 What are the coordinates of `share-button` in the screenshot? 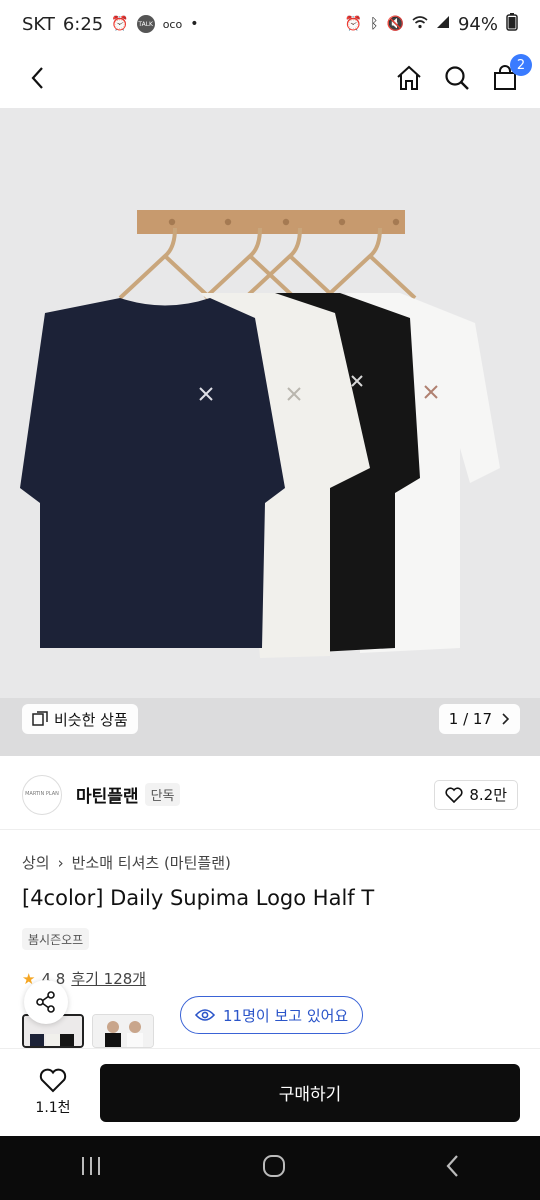 It's located at (46, 1002).